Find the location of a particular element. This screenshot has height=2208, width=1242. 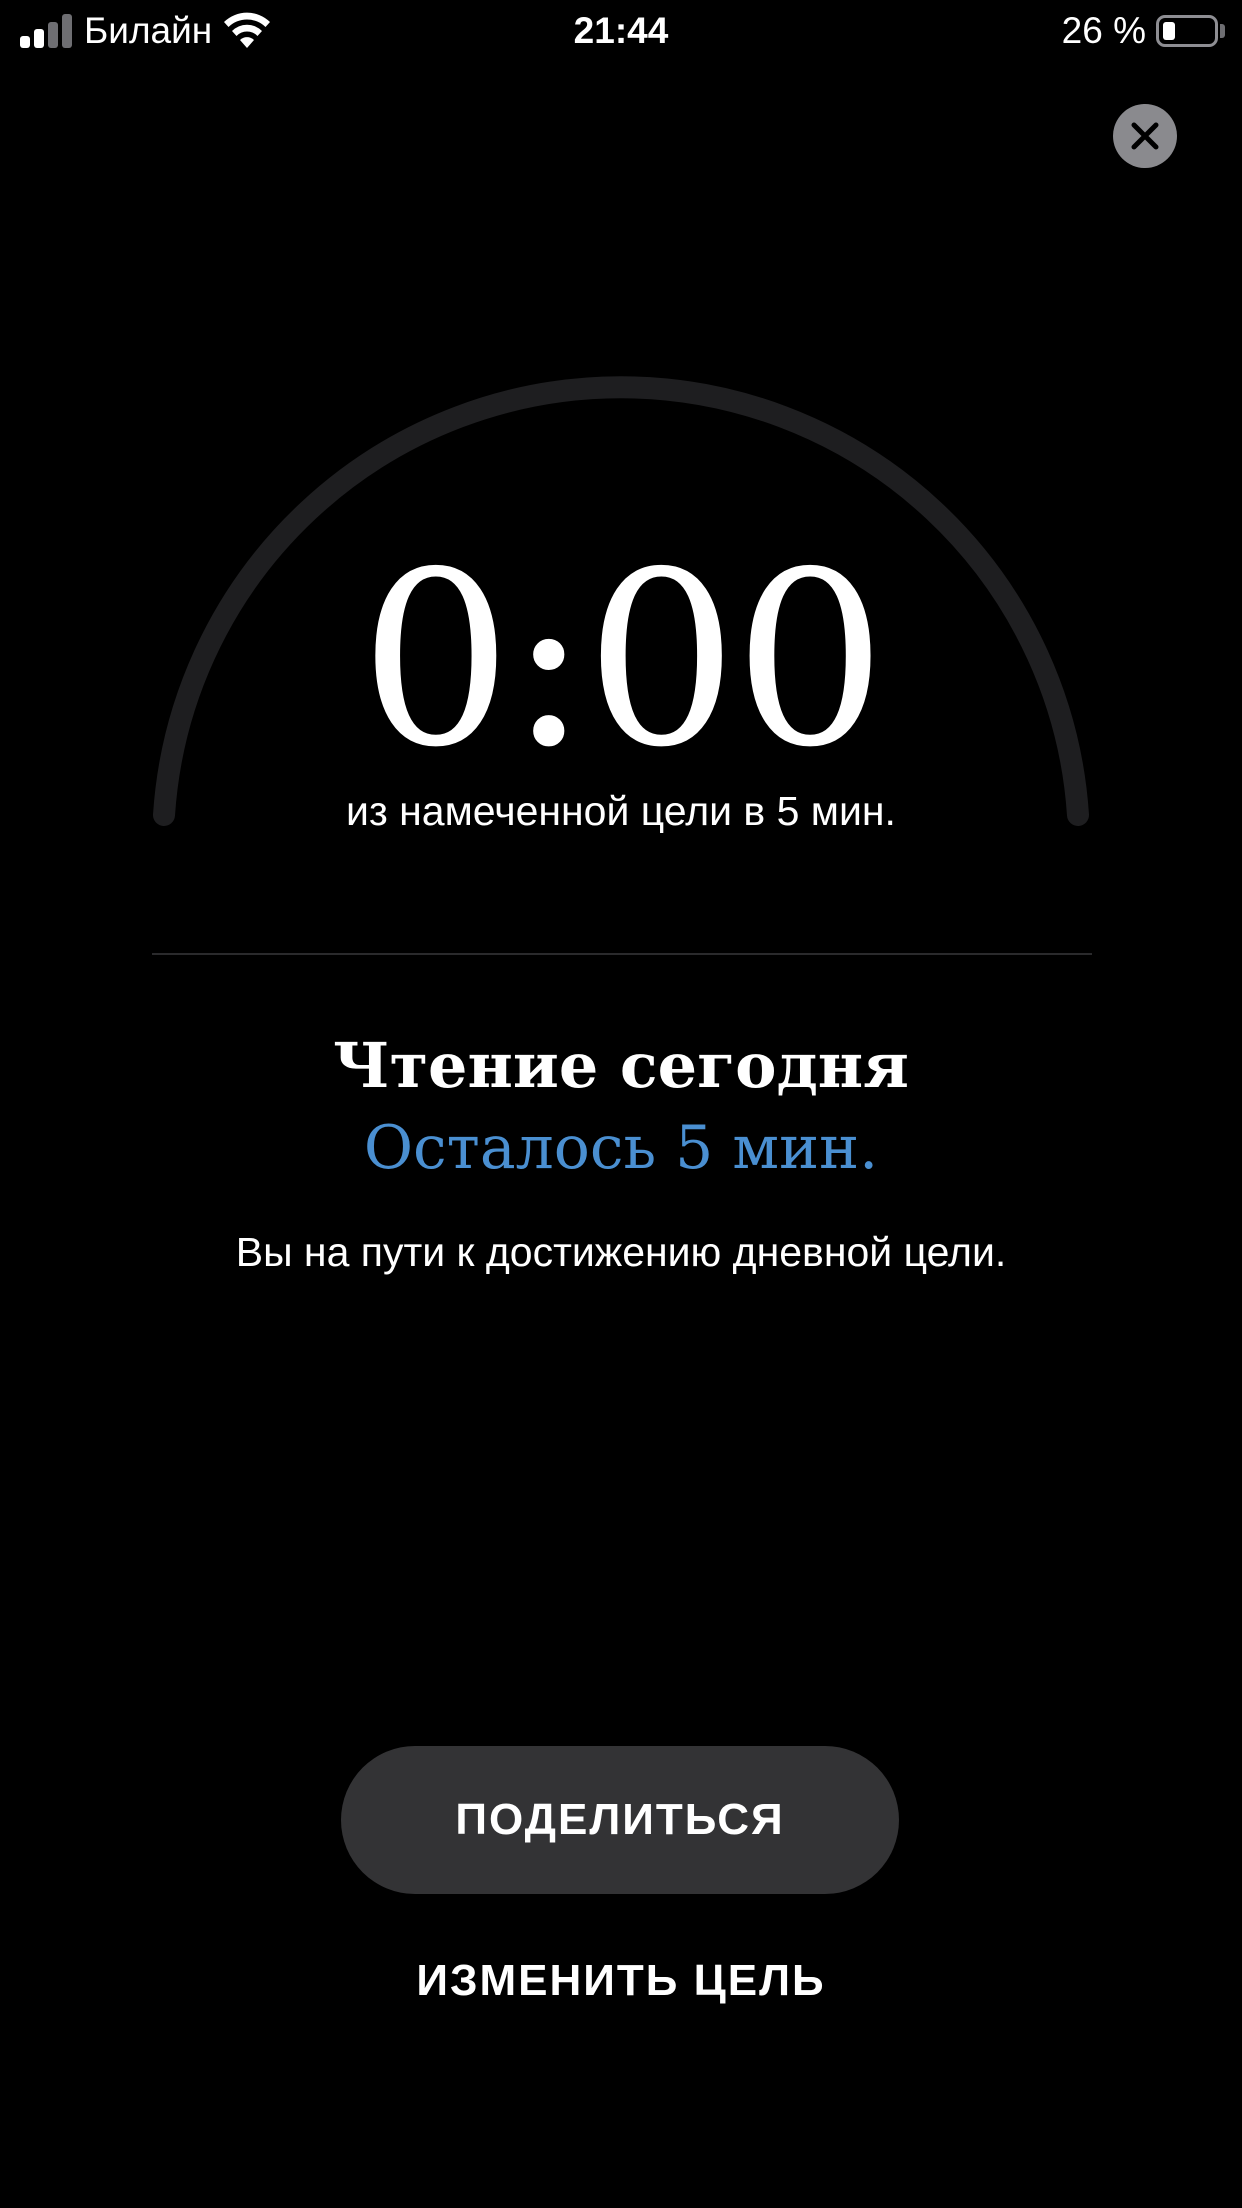

time-remaining: Осталось 5 мин. is located at coordinates (621, 1148).